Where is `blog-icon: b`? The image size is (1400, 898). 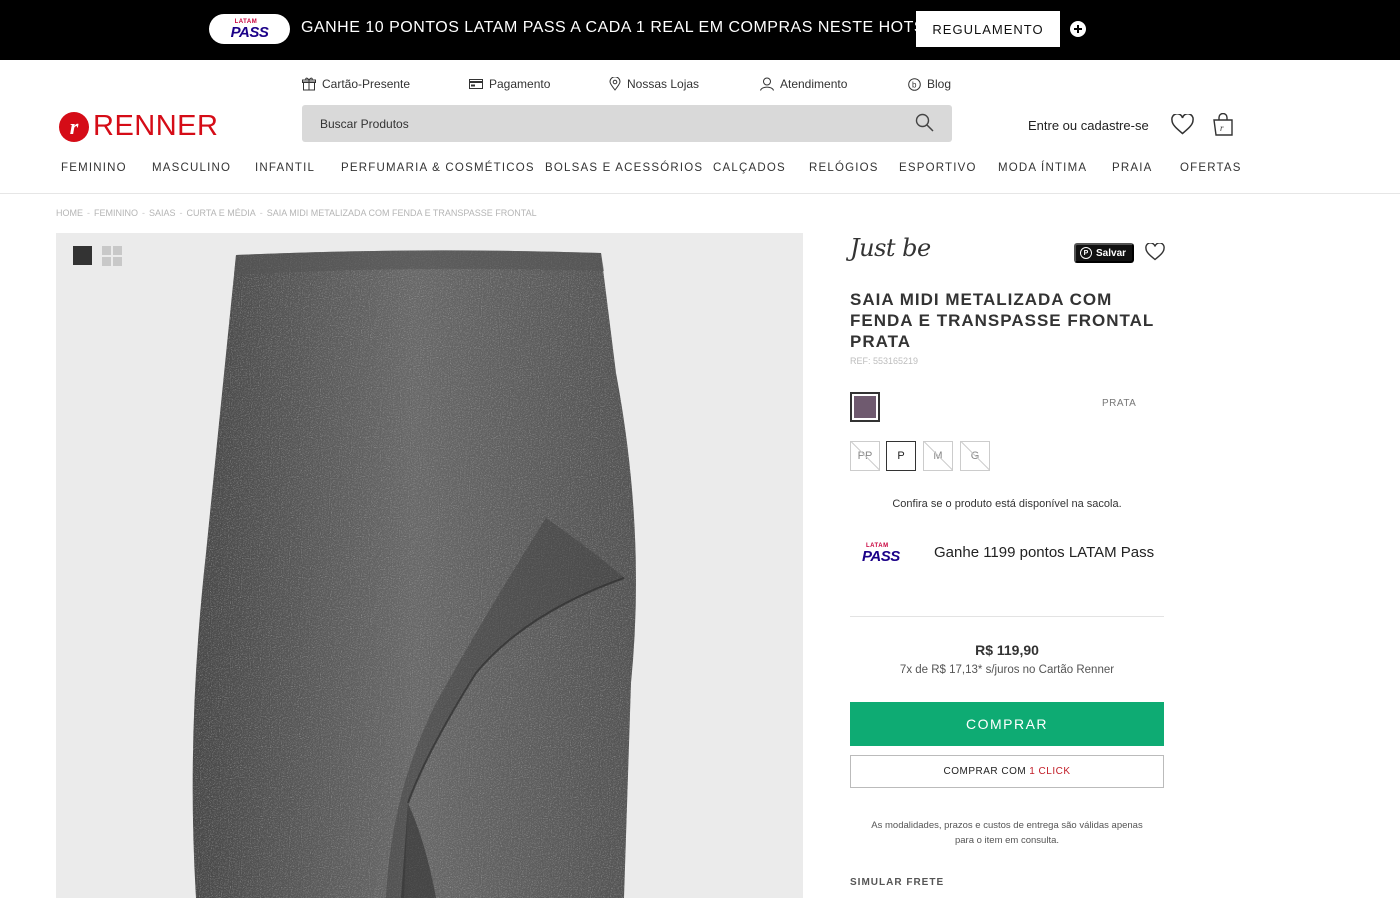 blog-icon: b is located at coordinates (914, 84).